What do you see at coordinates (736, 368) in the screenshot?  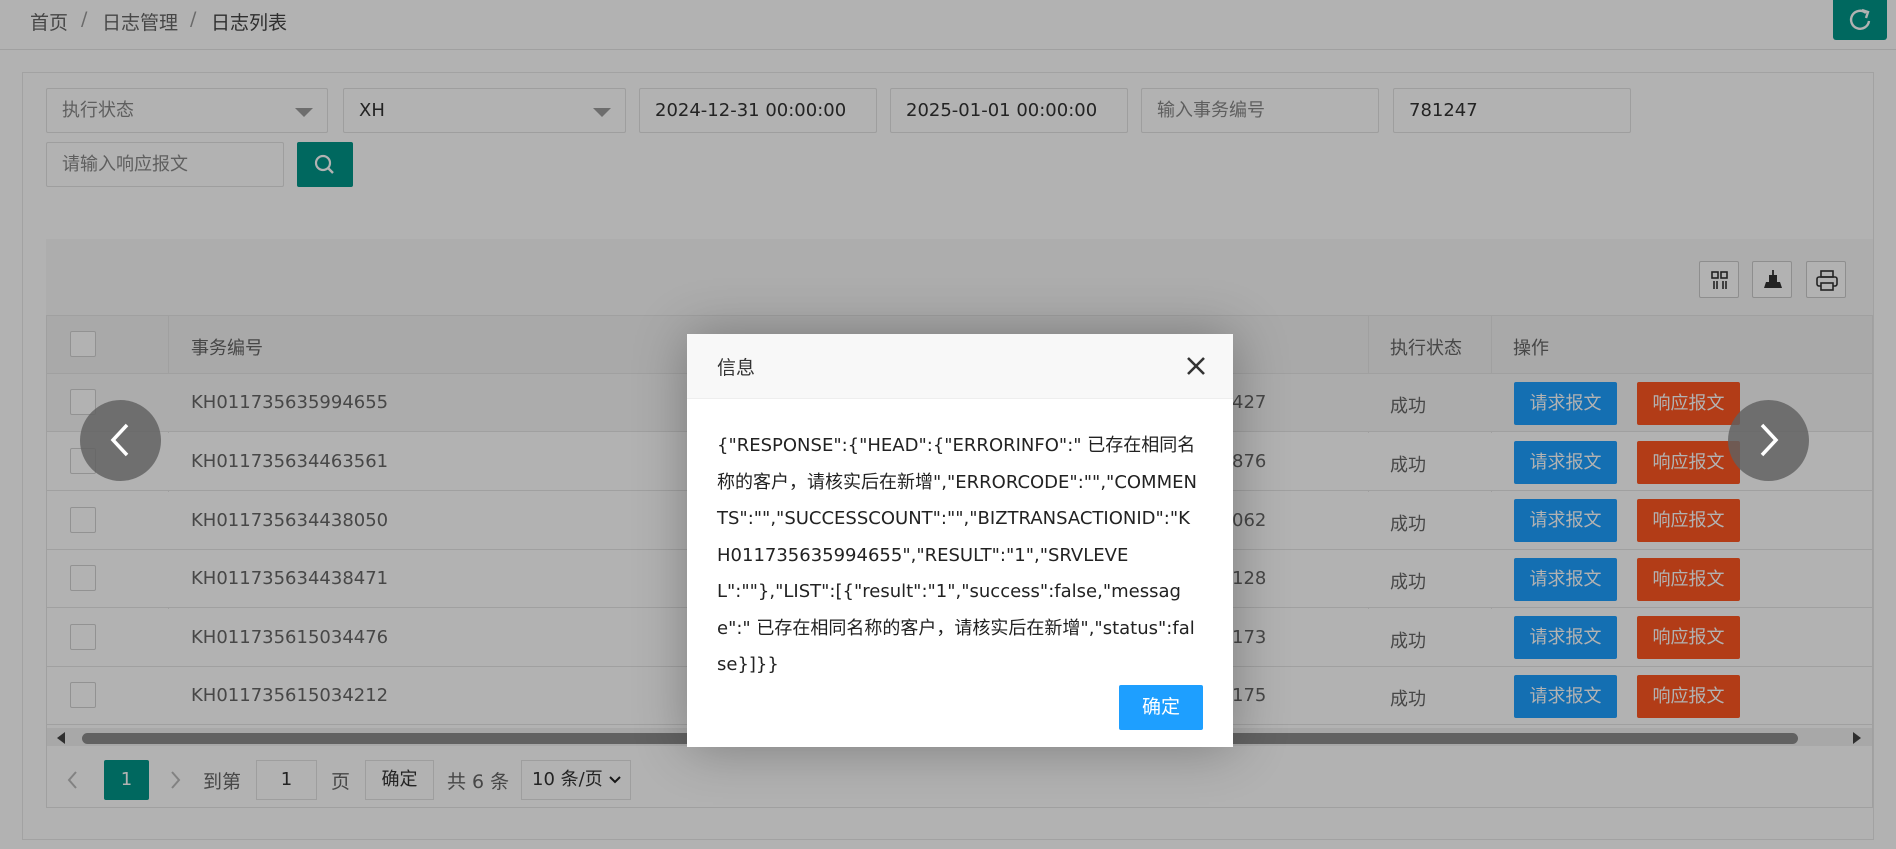 I see `dialog-title: 信息` at bounding box center [736, 368].